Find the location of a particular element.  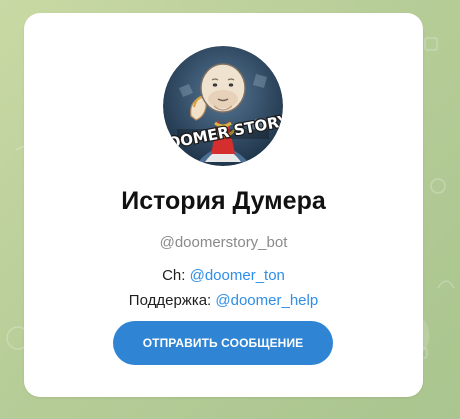

channel-info-row: Ch: @doomer_ton is located at coordinates (223, 275).